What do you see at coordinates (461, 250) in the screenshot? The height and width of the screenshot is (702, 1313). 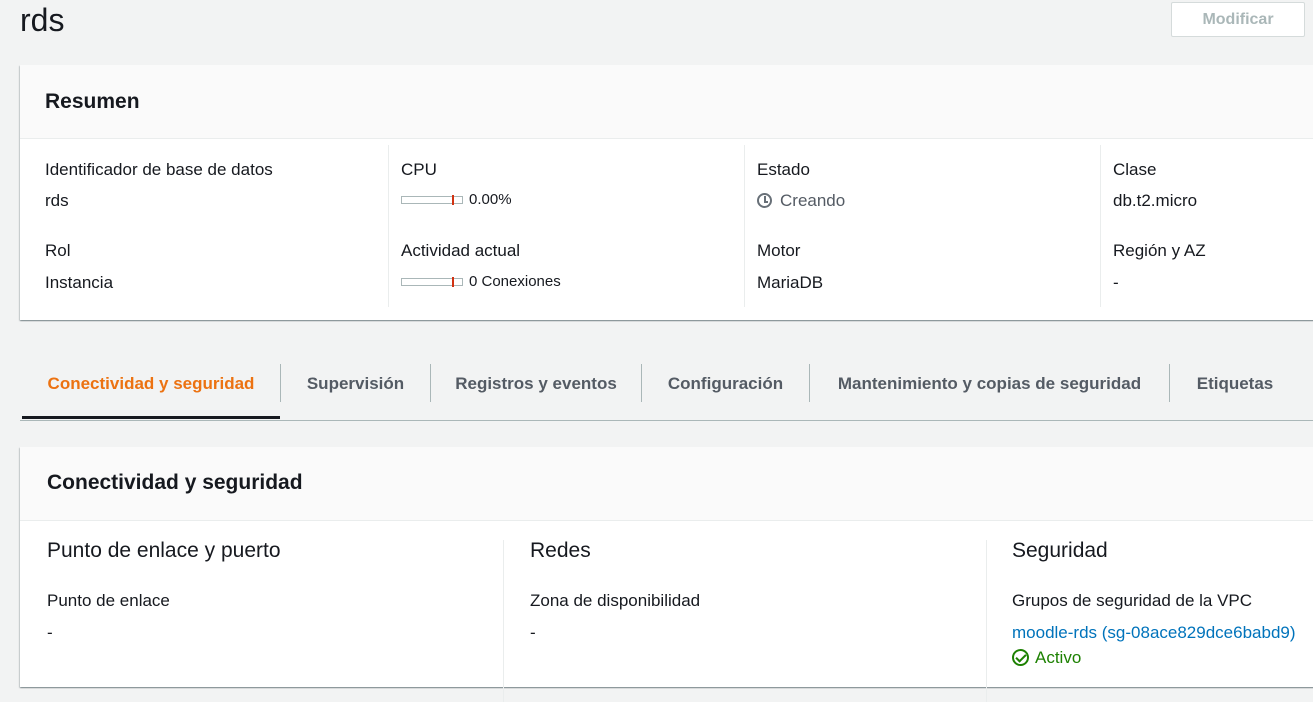 I see `activity-label: Actividad actual` at bounding box center [461, 250].